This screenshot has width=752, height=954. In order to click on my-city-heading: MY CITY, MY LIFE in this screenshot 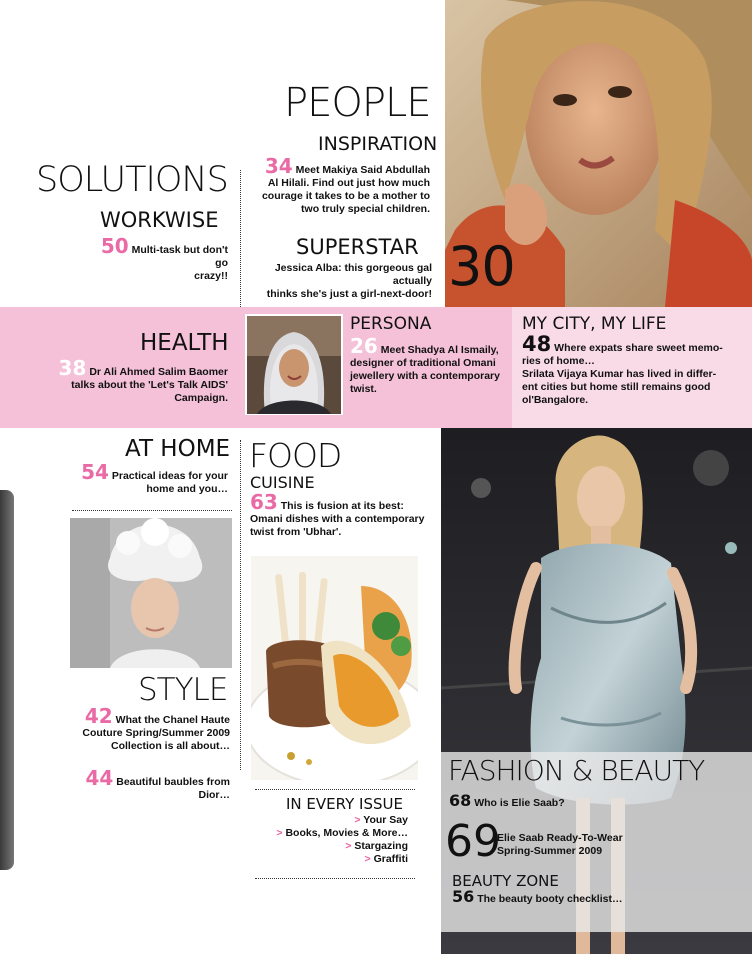, I will do `click(594, 324)`.